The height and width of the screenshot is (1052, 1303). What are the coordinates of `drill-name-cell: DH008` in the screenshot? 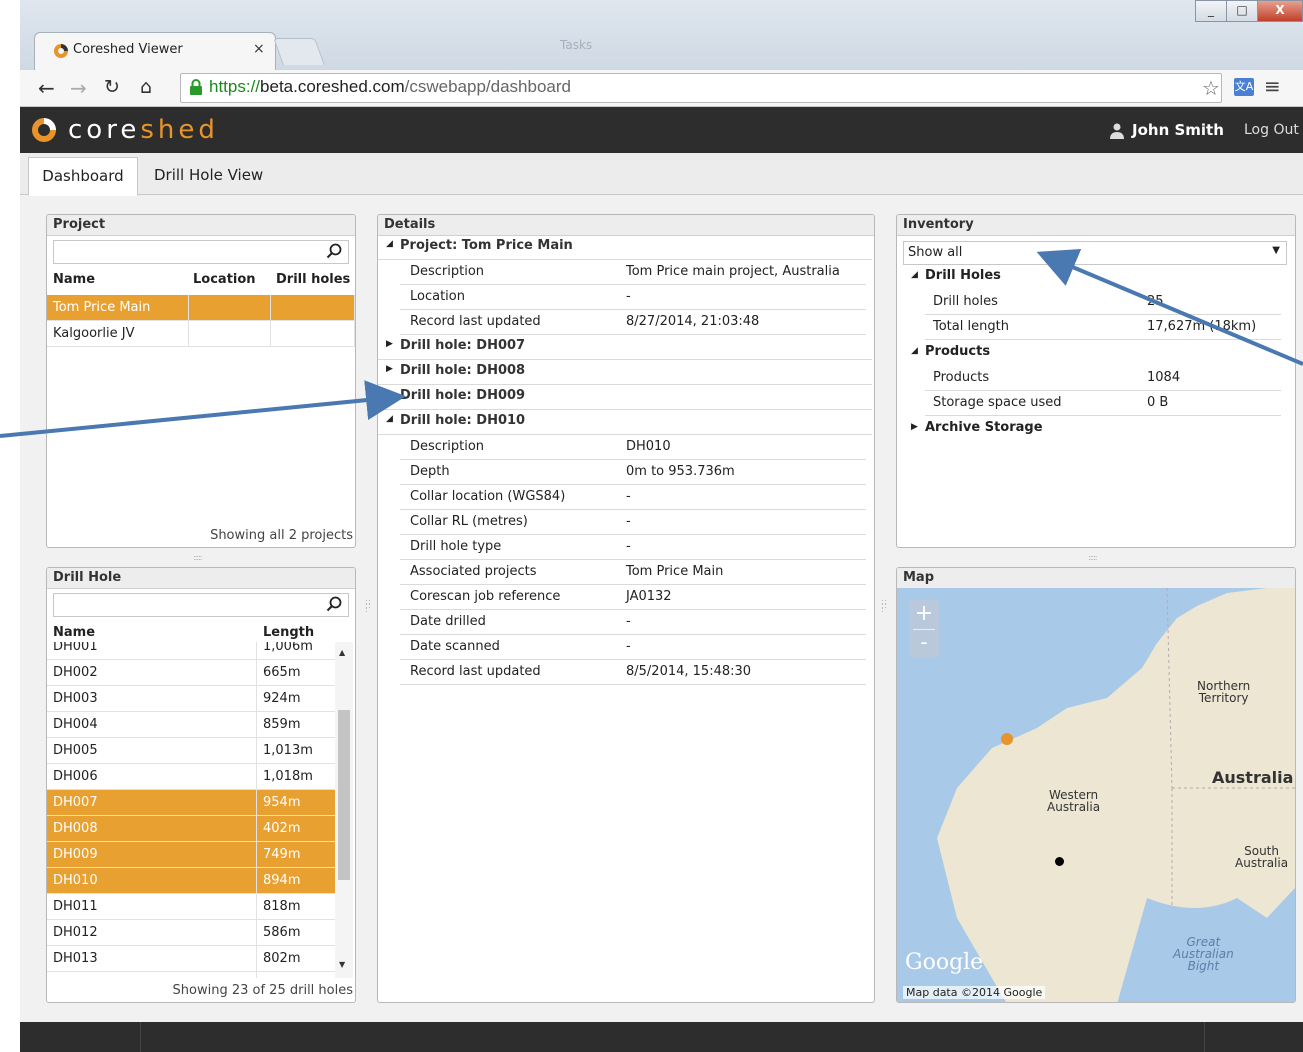 It's located at (152, 828).